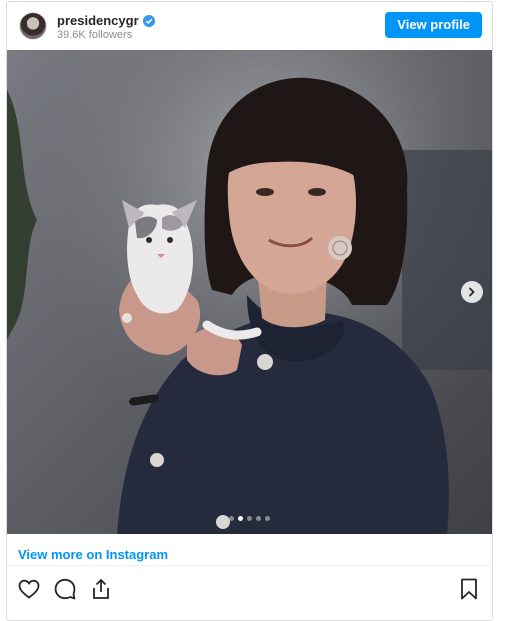 The height and width of the screenshot is (621, 514). What do you see at coordinates (505, 304) in the screenshot?
I see `page-margin` at bounding box center [505, 304].